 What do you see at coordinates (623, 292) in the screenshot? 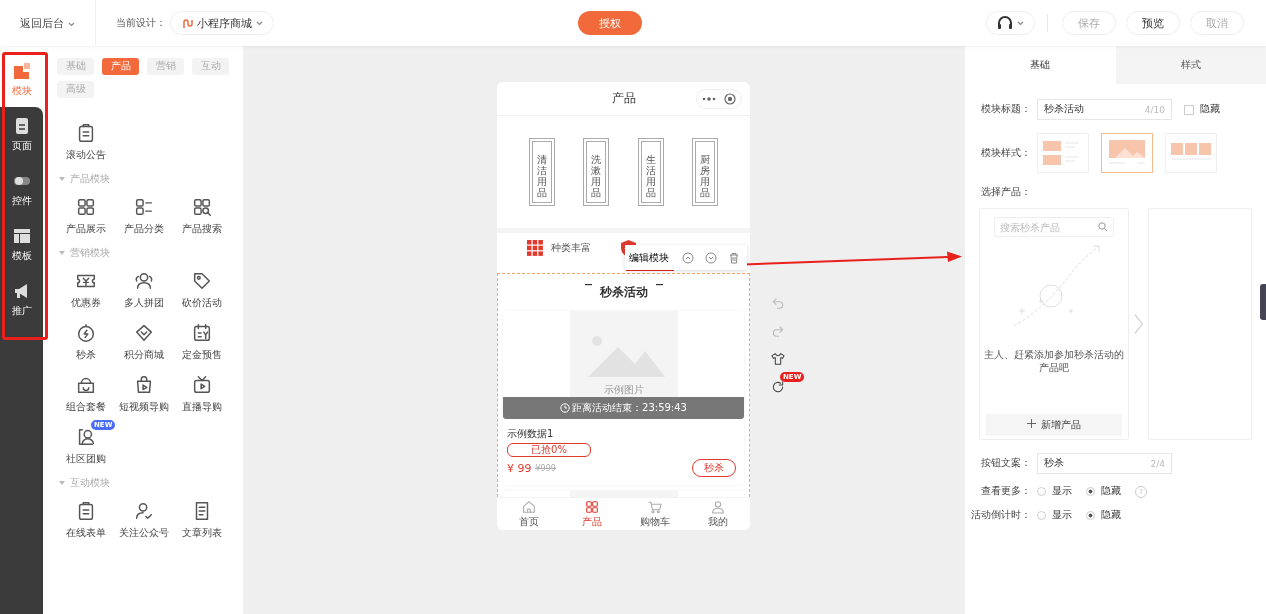
I see `module-title: 秒杀活动` at bounding box center [623, 292].